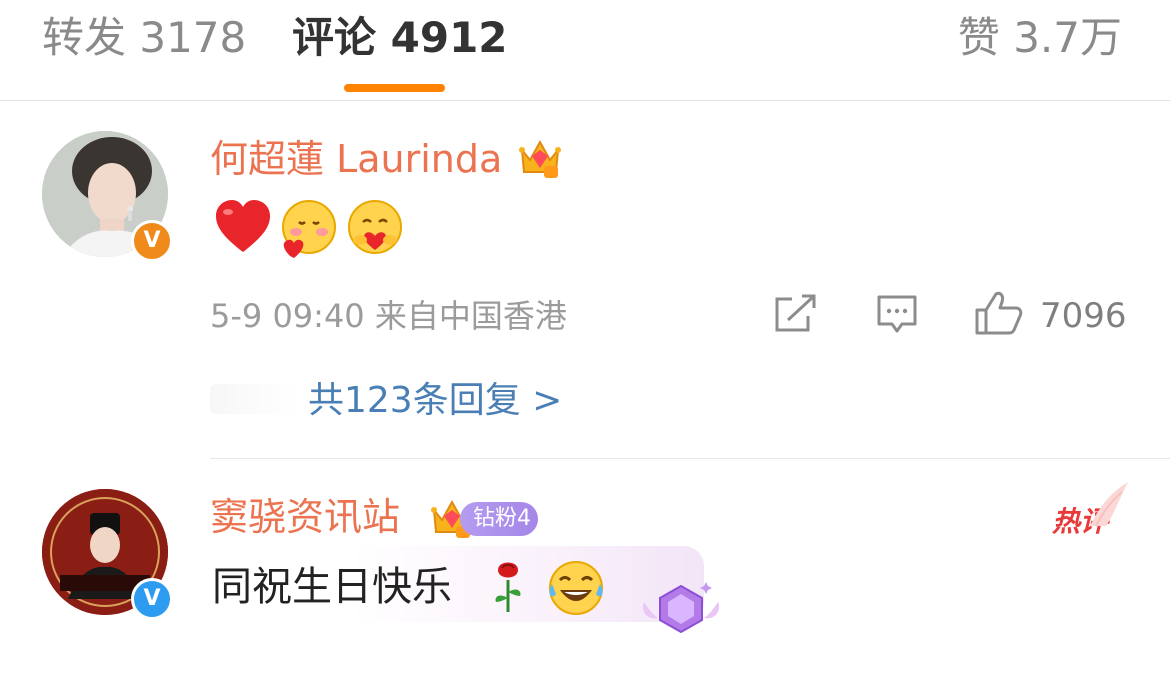  Describe the element at coordinates (999, 313) in the screenshot. I see `like-thumb-icon` at that location.